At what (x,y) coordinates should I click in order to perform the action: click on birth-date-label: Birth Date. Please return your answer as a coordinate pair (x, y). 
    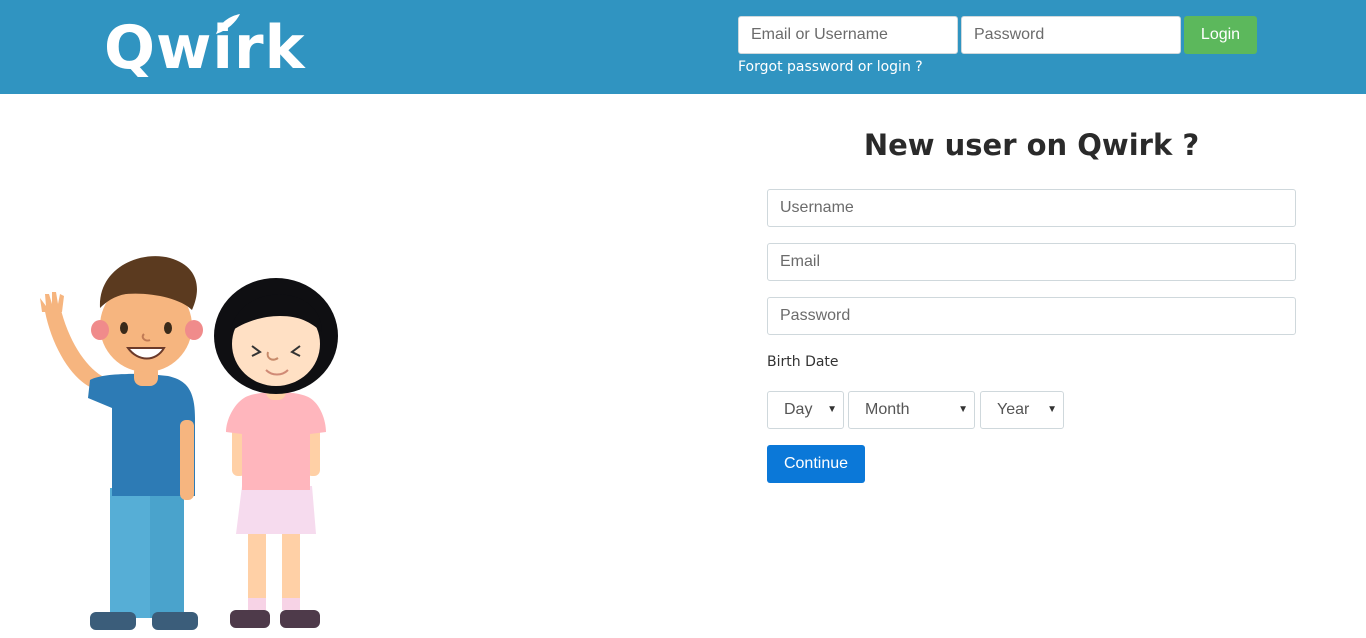
    Looking at the image, I should click on (803, 362).